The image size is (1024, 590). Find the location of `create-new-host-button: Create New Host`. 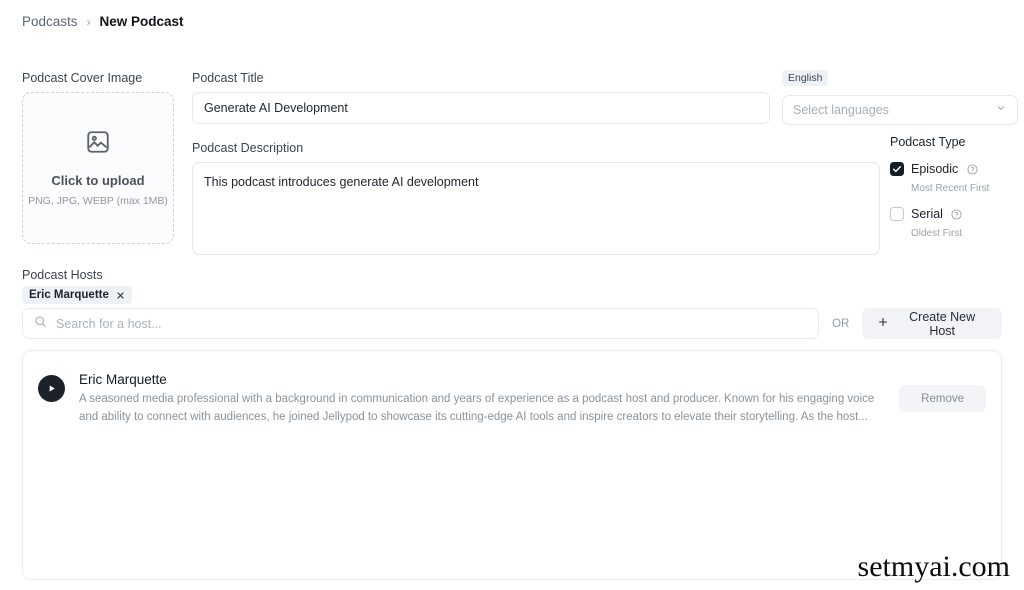

create-new-host-button: Create New Host is located at coordinates (932, 323).